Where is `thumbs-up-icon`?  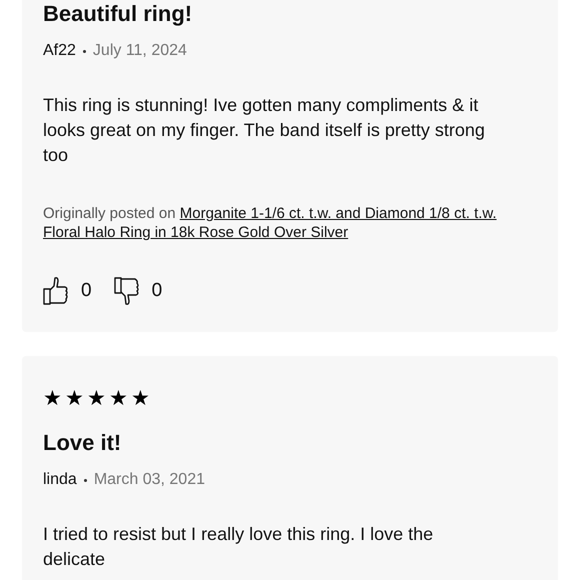
thumbs-up-icon is located at coordinates (56, 291).